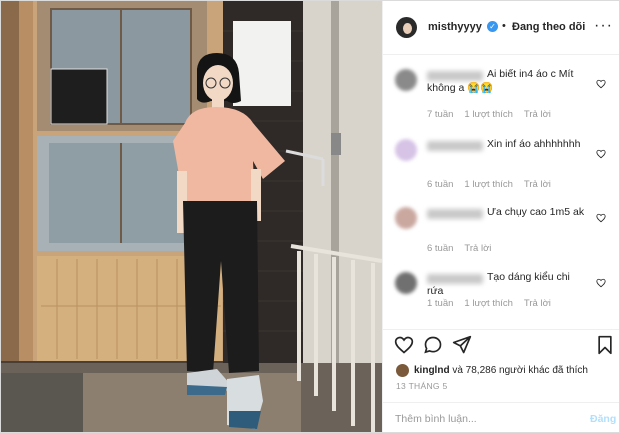  I want to click on verified-badge-icon: ✓, so click(492, 26).